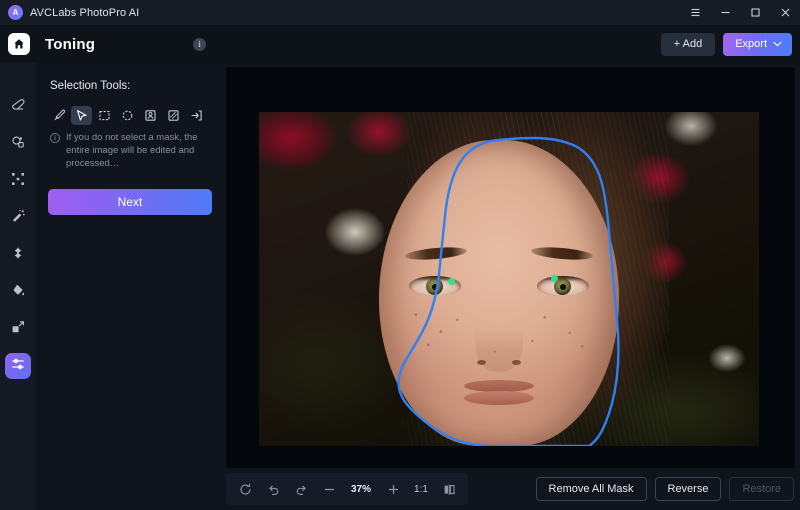 This screenshot has height=510, width=800. I want to click on export-button: Export, so click(757, 44).